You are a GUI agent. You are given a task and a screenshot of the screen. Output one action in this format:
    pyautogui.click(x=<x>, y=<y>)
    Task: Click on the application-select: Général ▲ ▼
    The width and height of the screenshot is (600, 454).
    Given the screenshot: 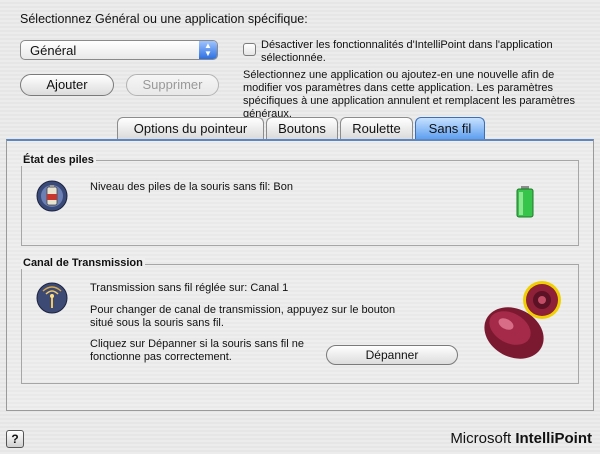 What is the action you would take?
    pyautogui.click(x=119, y=50)
    